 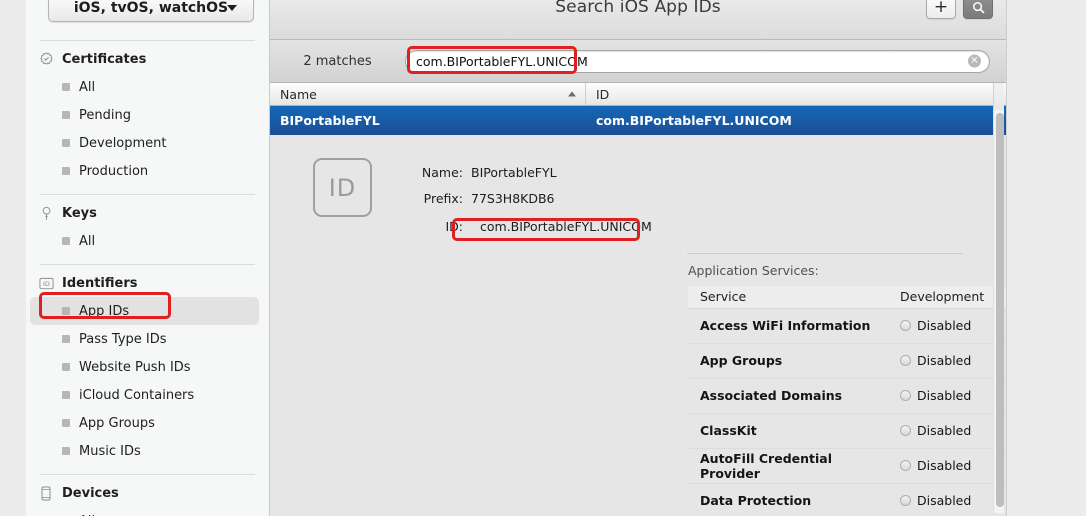 I want to click on service-name: AutoFill Credential Provider, so click(x=788, y=466).